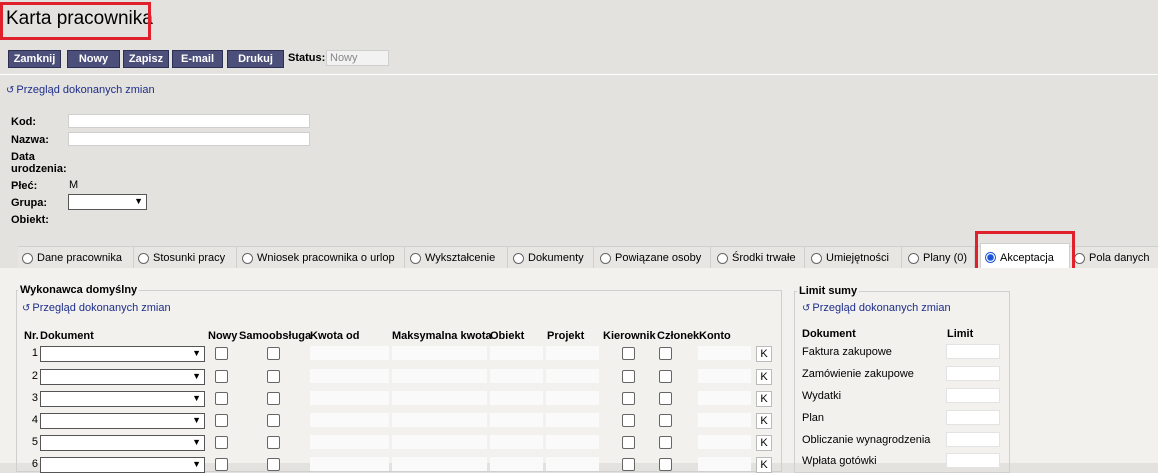 This screenshot has height=473, width=1158. I want to click on tab-wyksztalcenie: Wykształcenie, so click(457, 258).